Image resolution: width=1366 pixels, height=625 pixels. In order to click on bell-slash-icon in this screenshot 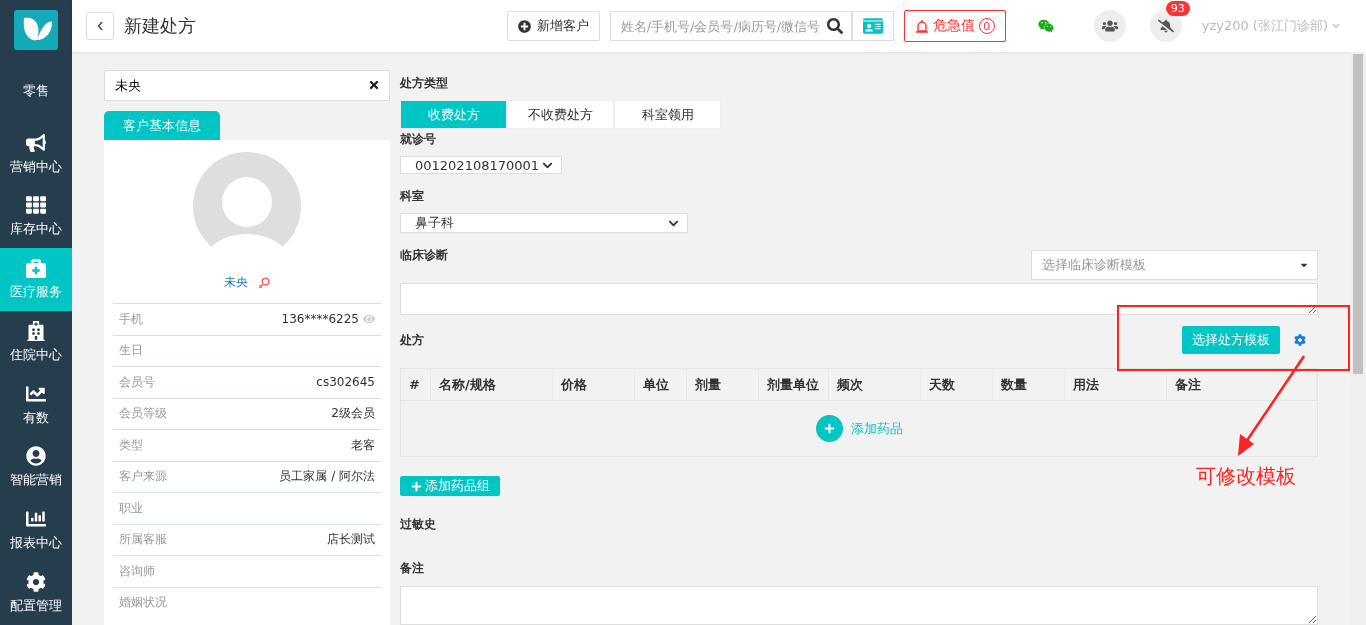, I will do `click(1165, 26)`.